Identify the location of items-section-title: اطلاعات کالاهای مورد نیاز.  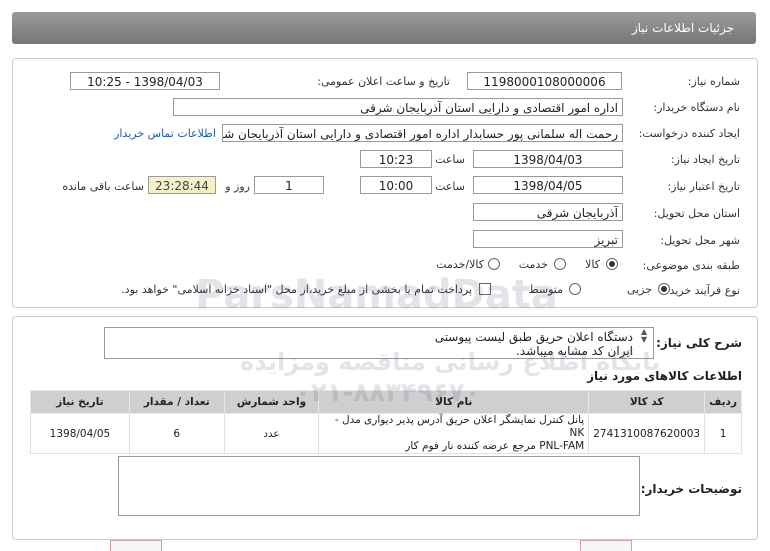
(664, 376).